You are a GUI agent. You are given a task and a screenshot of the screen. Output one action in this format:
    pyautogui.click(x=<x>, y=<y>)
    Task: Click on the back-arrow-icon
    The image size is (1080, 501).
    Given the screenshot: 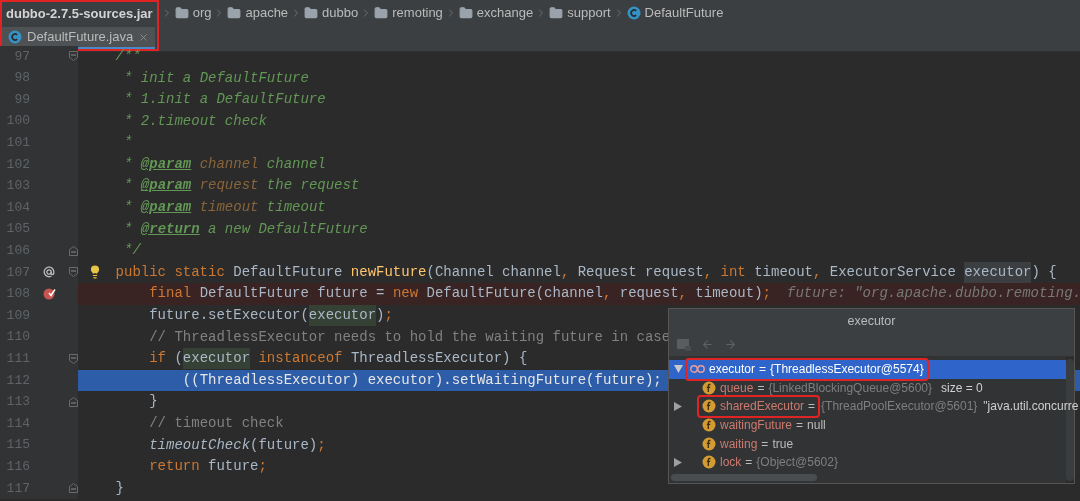 What is the action you would take?
    pyautogui.click(x=707, y=344)
    